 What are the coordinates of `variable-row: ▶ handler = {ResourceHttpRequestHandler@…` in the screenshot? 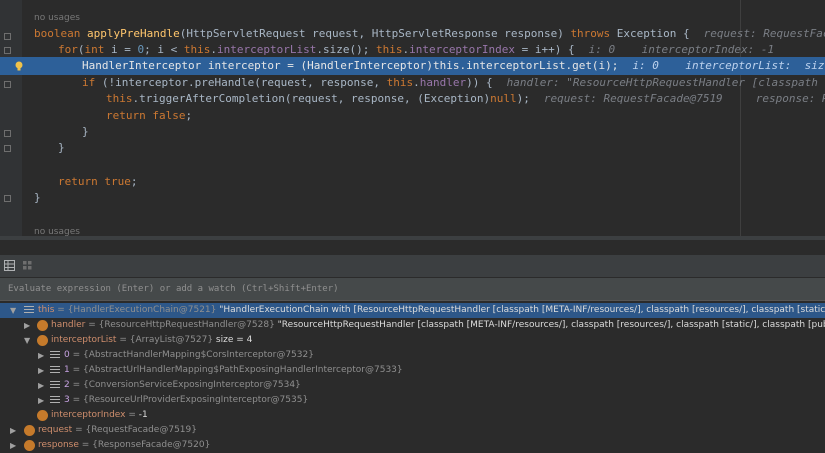 It's located at (412, 325).